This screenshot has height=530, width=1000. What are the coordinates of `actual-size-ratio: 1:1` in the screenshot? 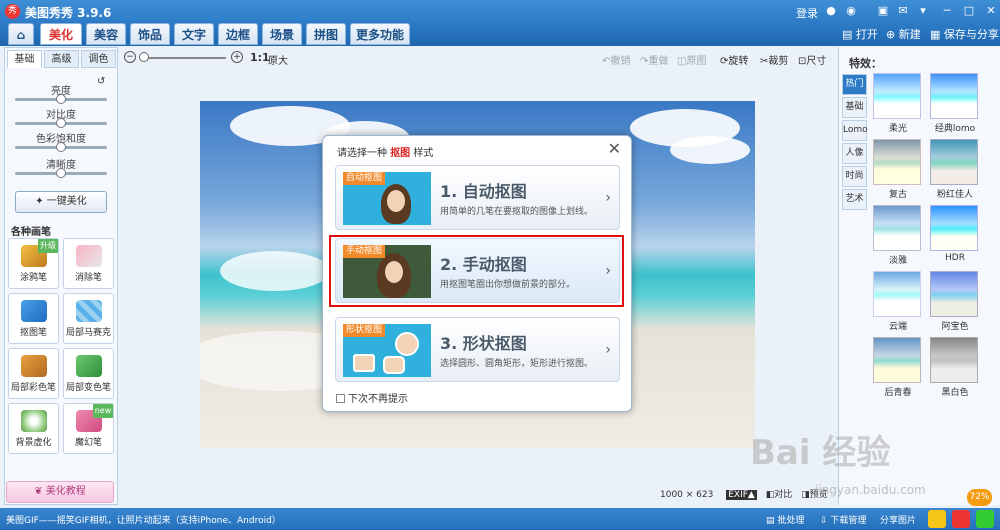 It's located at (260, 57).